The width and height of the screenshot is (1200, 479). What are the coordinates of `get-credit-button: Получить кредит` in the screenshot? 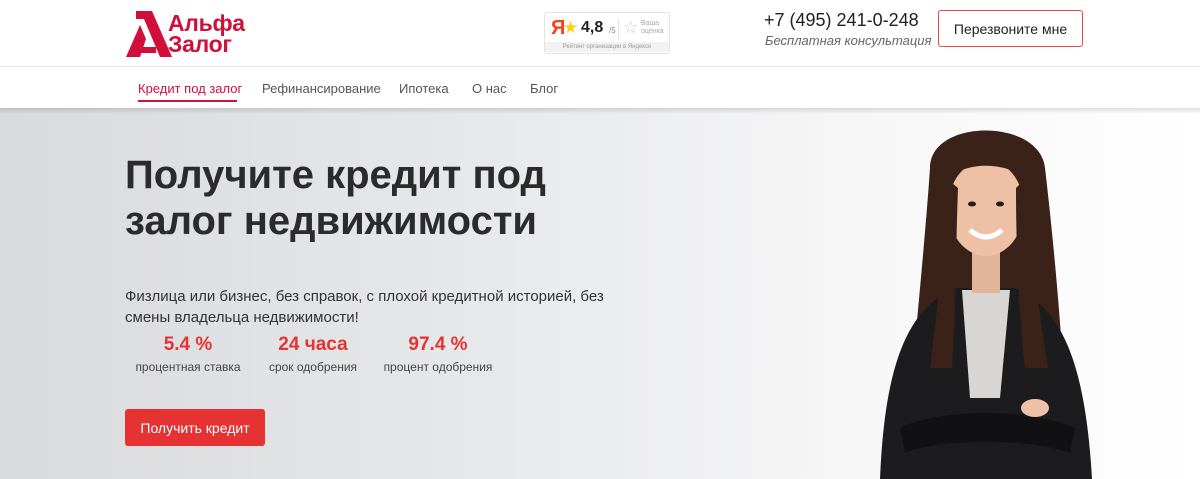 It's located at (195, 427).